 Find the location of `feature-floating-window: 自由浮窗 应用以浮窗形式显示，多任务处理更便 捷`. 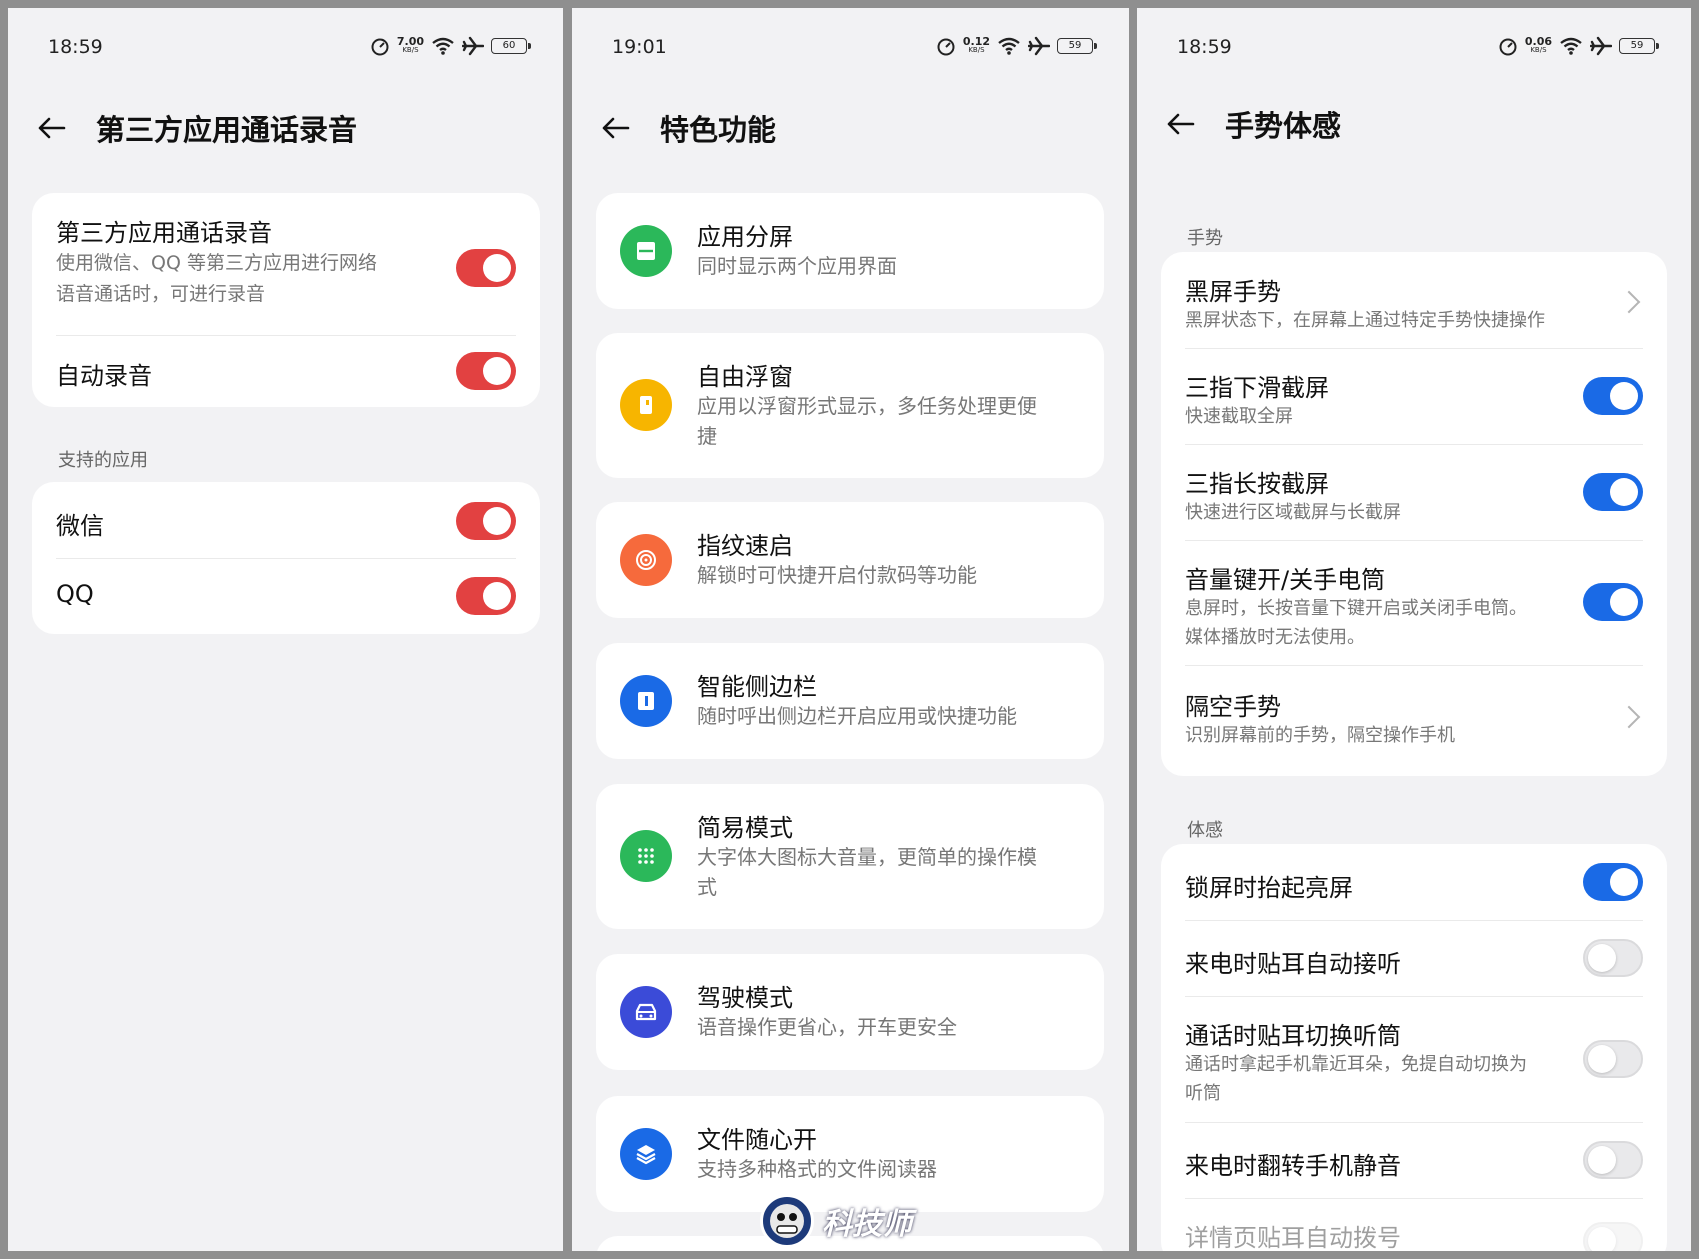

feature-floating-window: 自由浮窗 应用以浮窗形式显示，多任务处理更便 捷 is located at coordinates (850, 405).